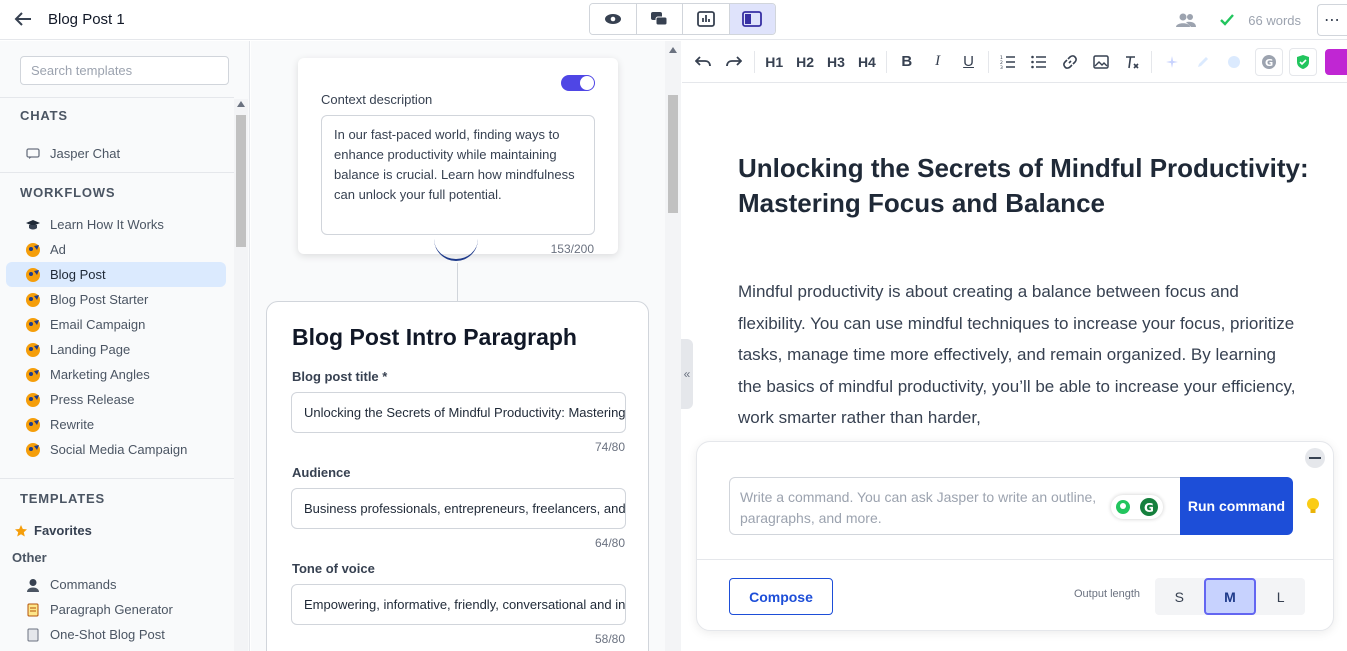 The image size is (1347, 651). What do you see at coordinates (866, 62) in the screenshot?
I see `heading-4-button: H4` at bounding box center [866, 62].